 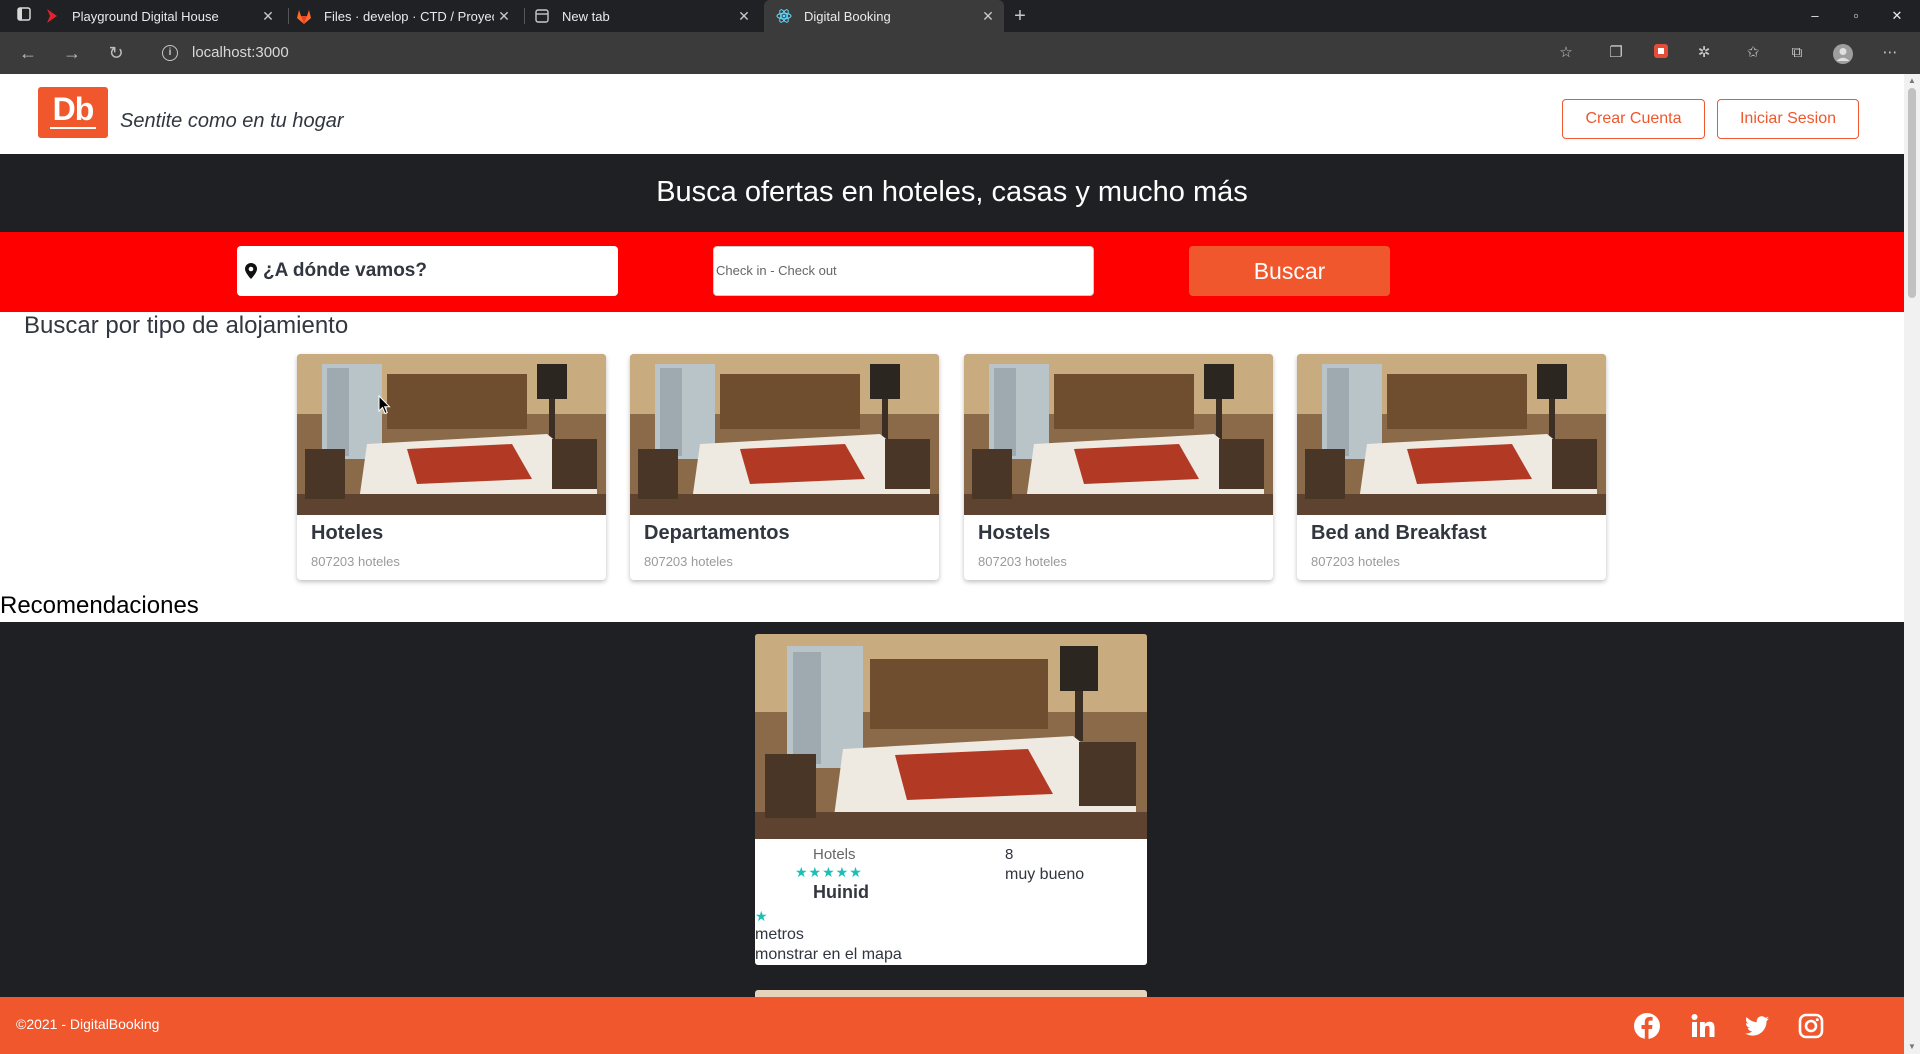 I want to click on create-account-button: Crear Cuenta, so click(x=1633, y=119).